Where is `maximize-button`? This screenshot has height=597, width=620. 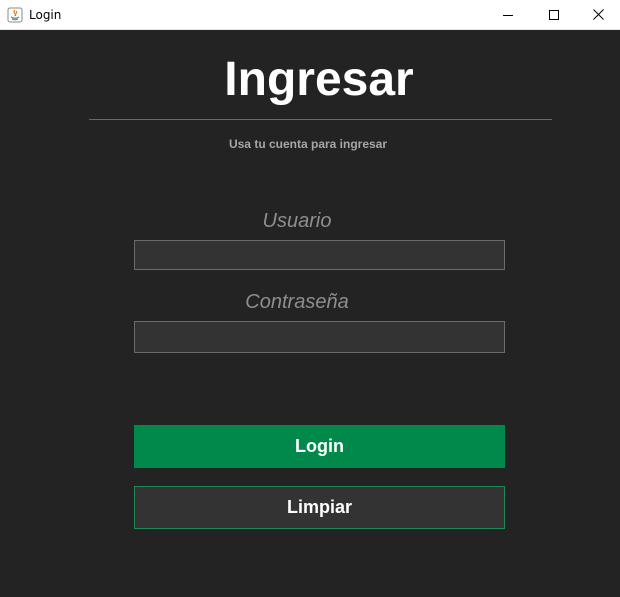
maximize-button is located at coordinates (554, 14).